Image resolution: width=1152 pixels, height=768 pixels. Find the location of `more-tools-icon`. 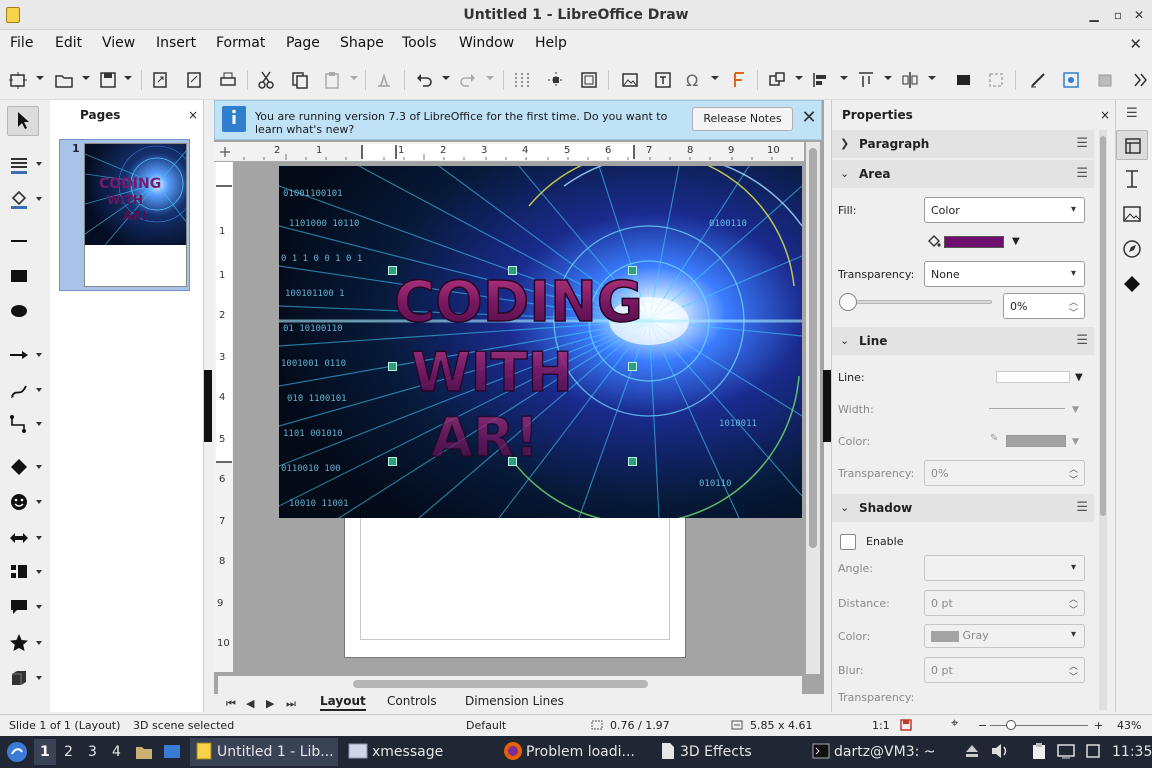

more-tools-icon is located at coordinates (1140, 80).